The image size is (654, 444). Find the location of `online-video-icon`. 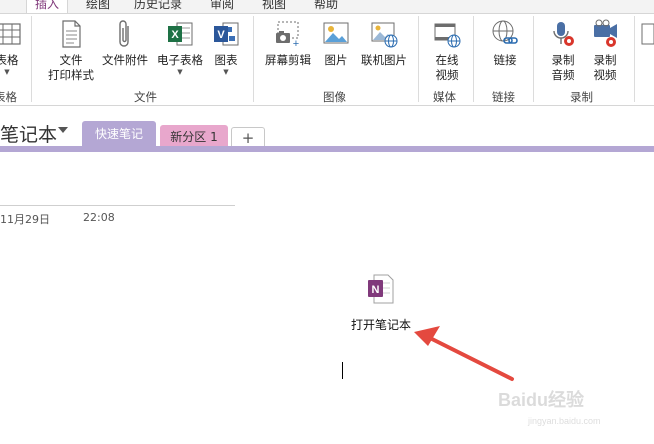

online-video-icon is located at coordinates (447, 34).